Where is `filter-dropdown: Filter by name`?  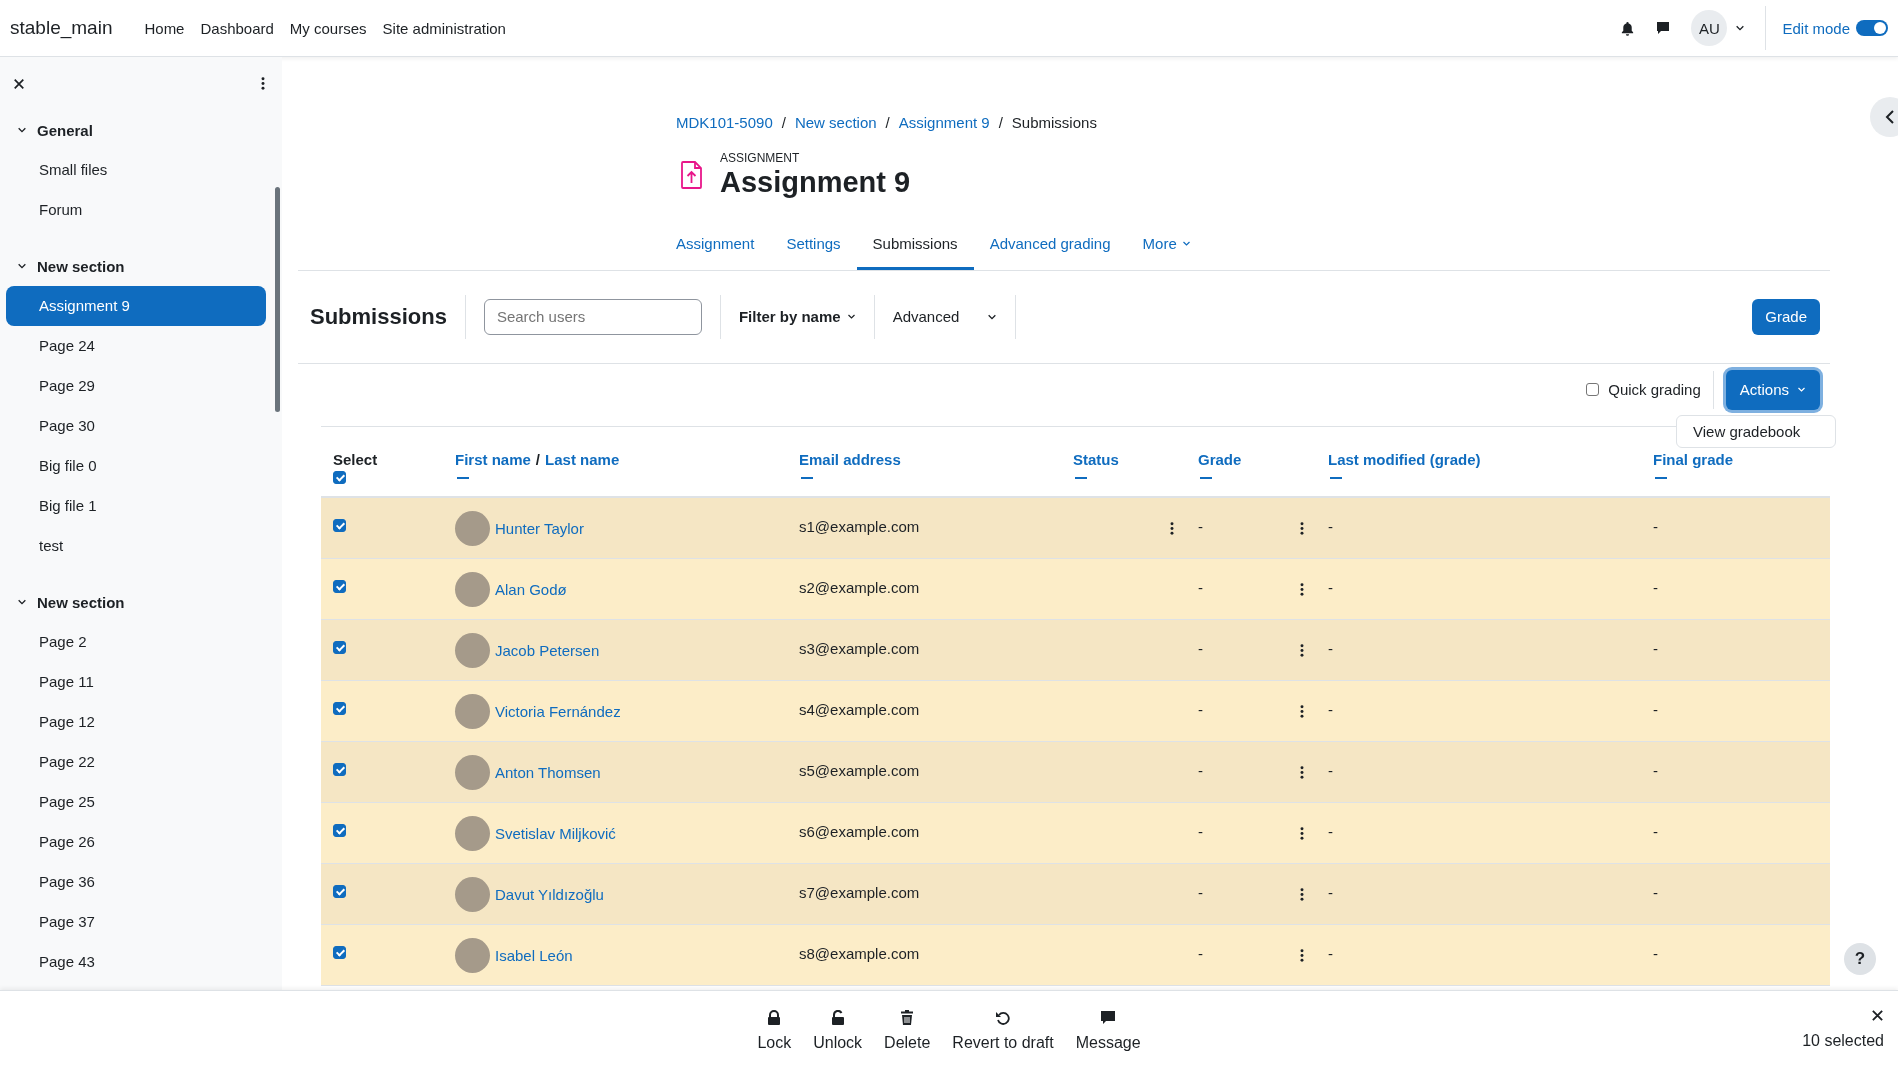
filter-dropdown: Filter by name is located at coordinates (797, 317).